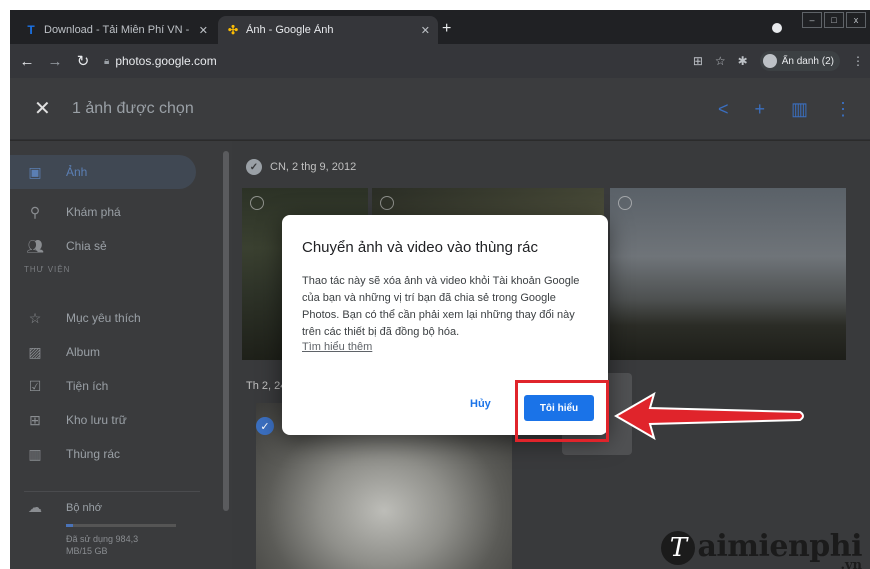 This screenshot has height=569, width=870. I want to click on sidebar-item-sharing: 👥︎ Chia sẻ, so click(112, 246).